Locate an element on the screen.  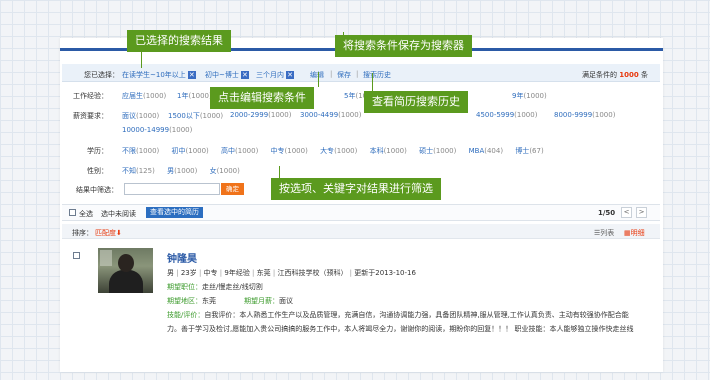
salary-option: 1500以下(1000) is located at coordinates (195, 116).